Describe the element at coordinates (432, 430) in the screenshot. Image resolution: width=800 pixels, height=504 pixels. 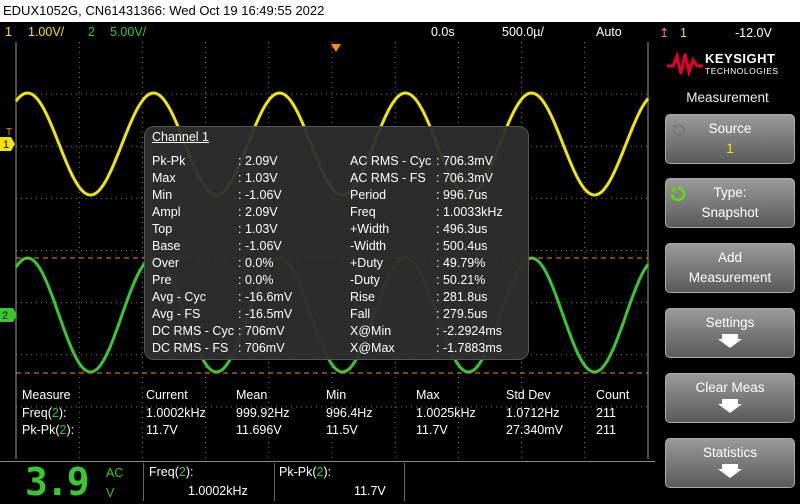
I see `table-cell: 11.7V` at that location.